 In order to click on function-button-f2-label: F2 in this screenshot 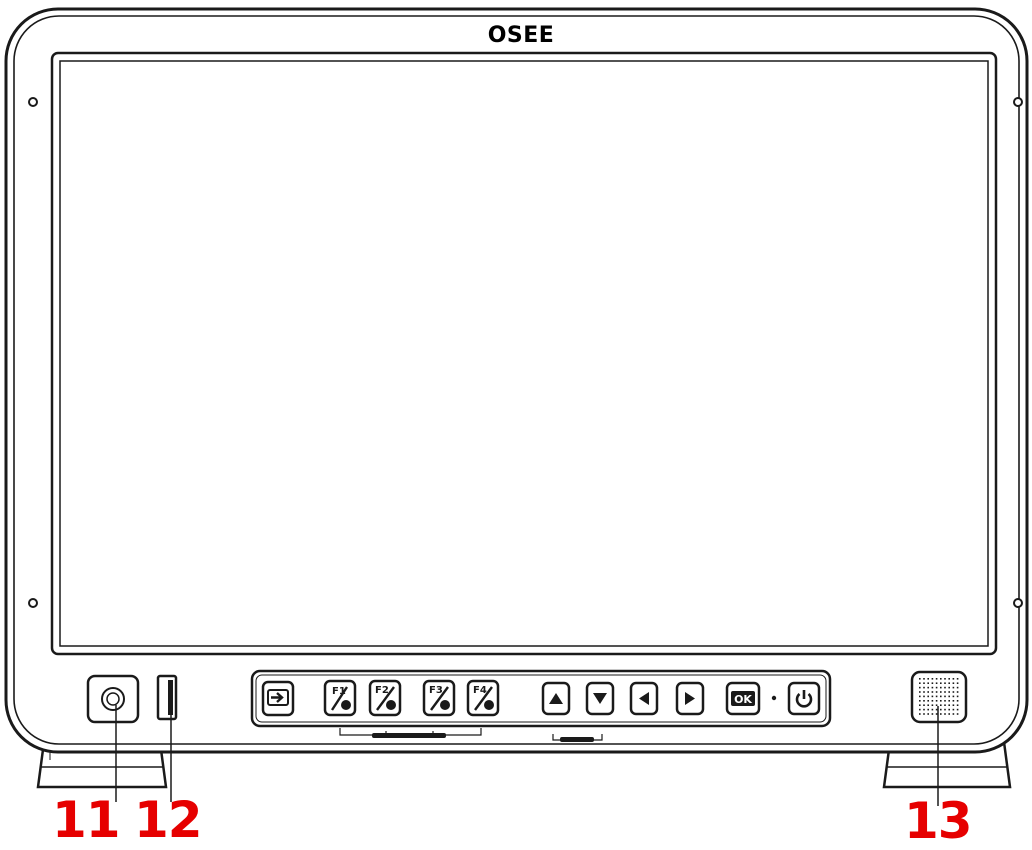, I will do `click(382, 690)`.